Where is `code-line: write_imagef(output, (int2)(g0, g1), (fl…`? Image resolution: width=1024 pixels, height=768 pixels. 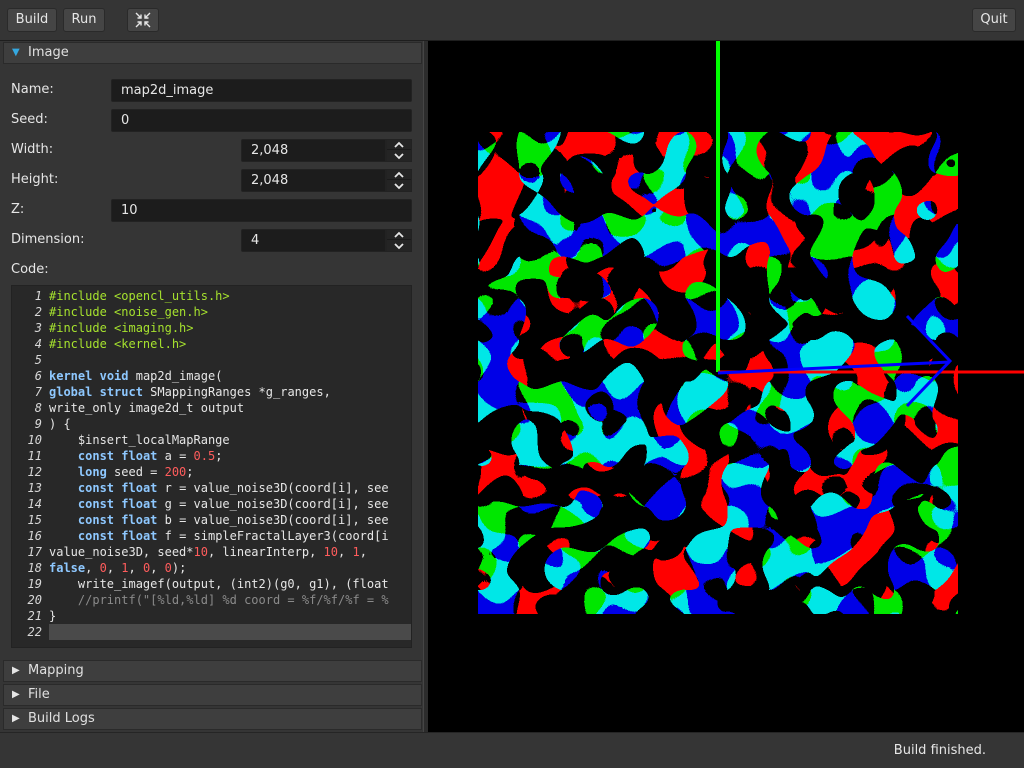 code-line: write_imagef(output, (int2)(g0, g1), (fl… is located at coordinates (230, 584).